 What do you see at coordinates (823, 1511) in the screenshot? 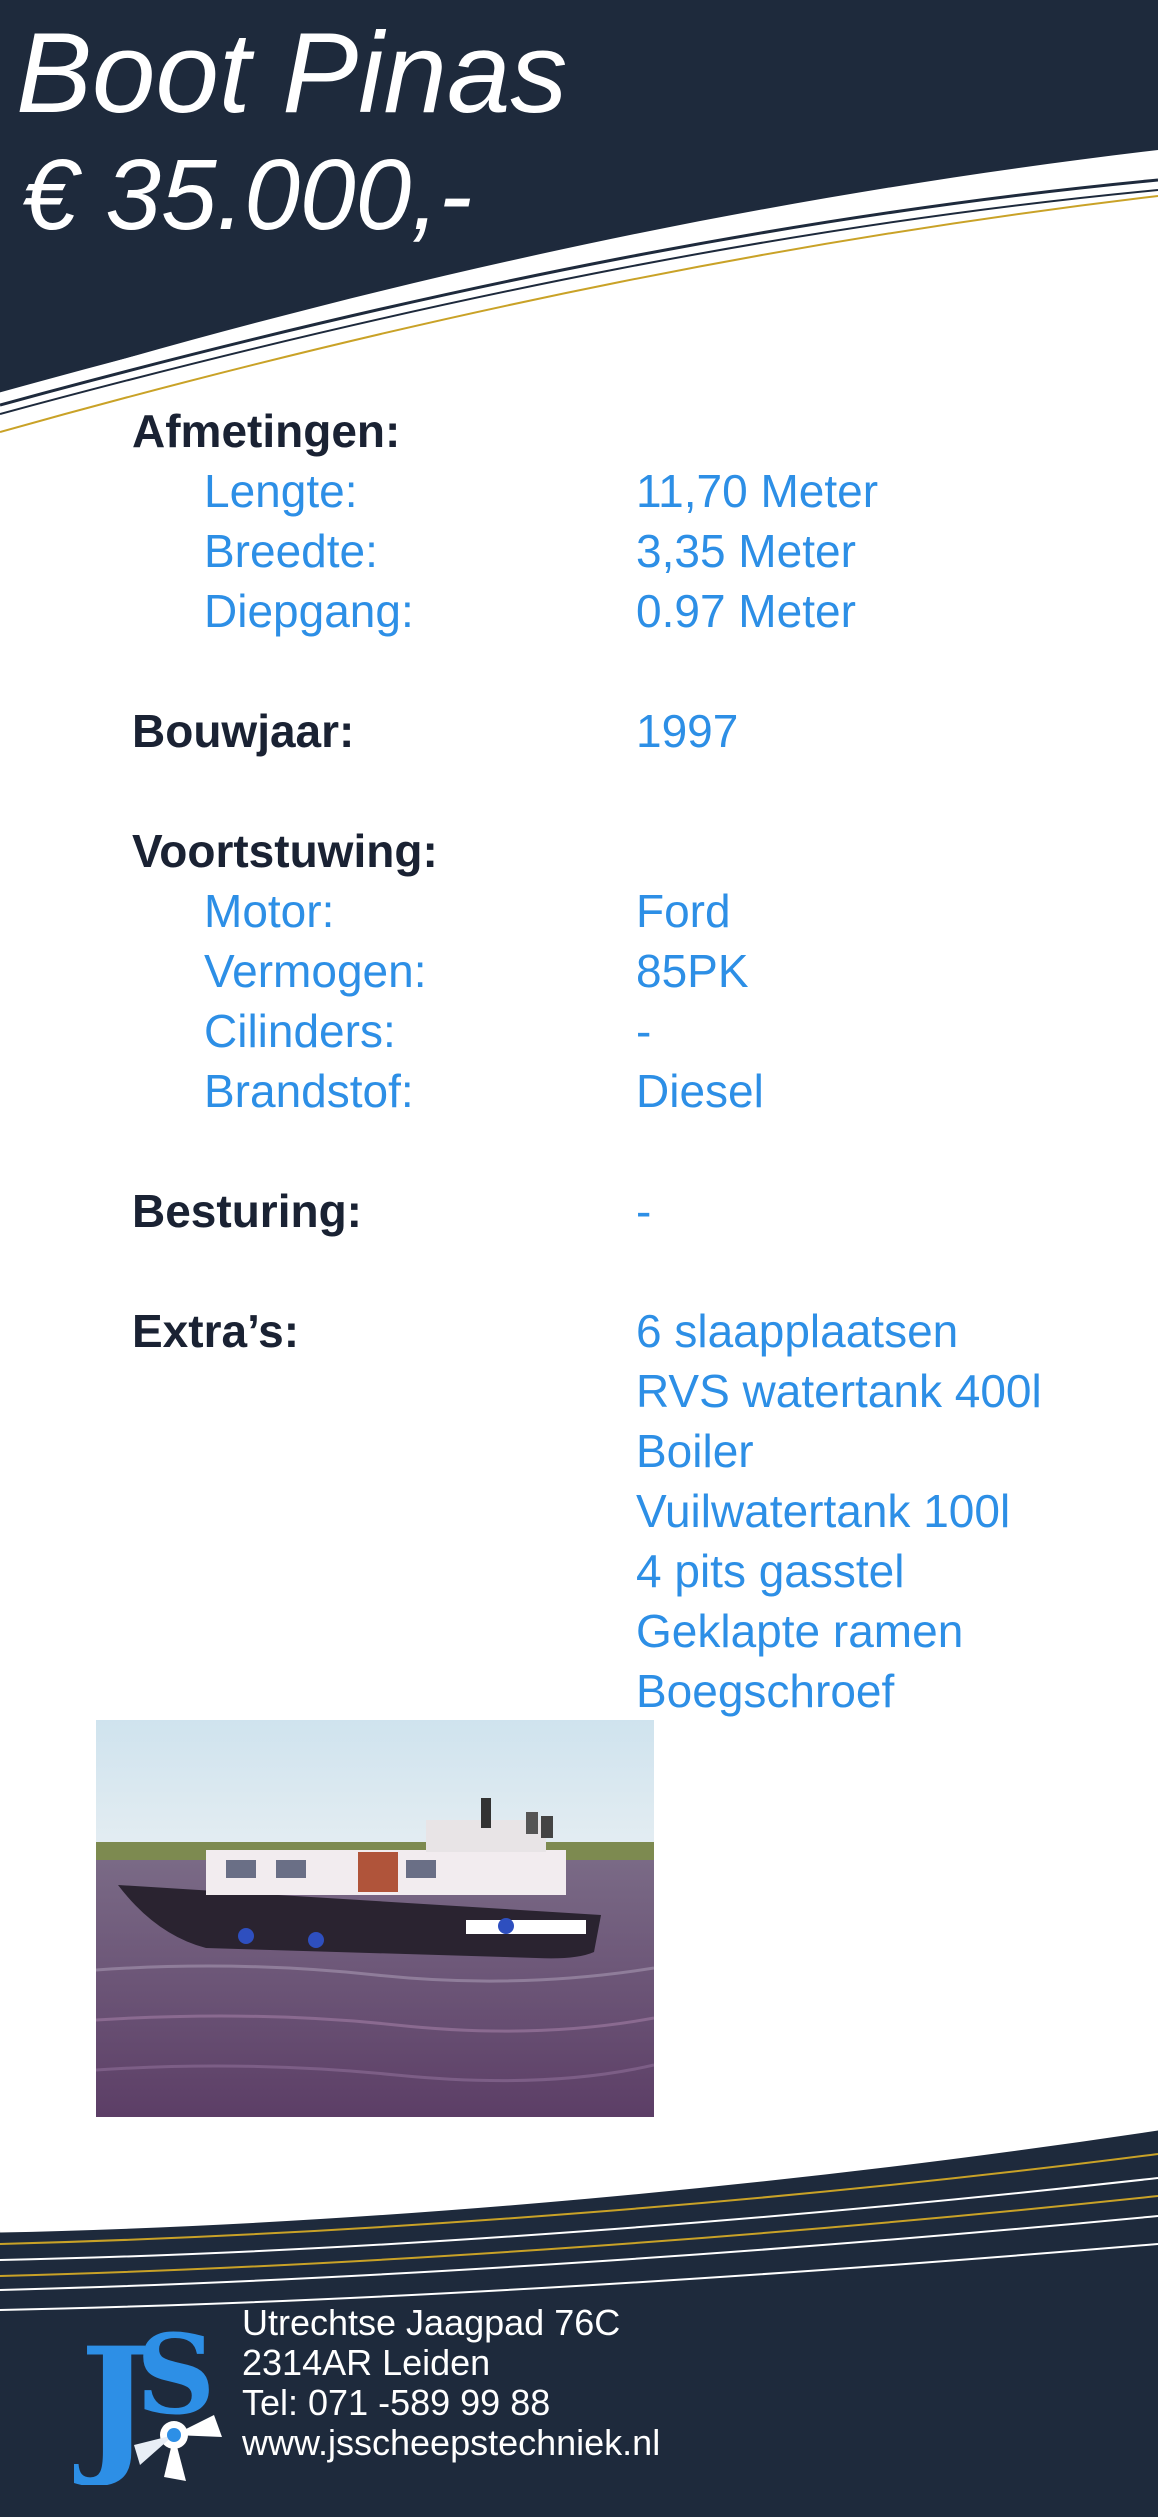
I see `extras-item: Vuilwatertank 100l` at bounding box center [823, 1511].